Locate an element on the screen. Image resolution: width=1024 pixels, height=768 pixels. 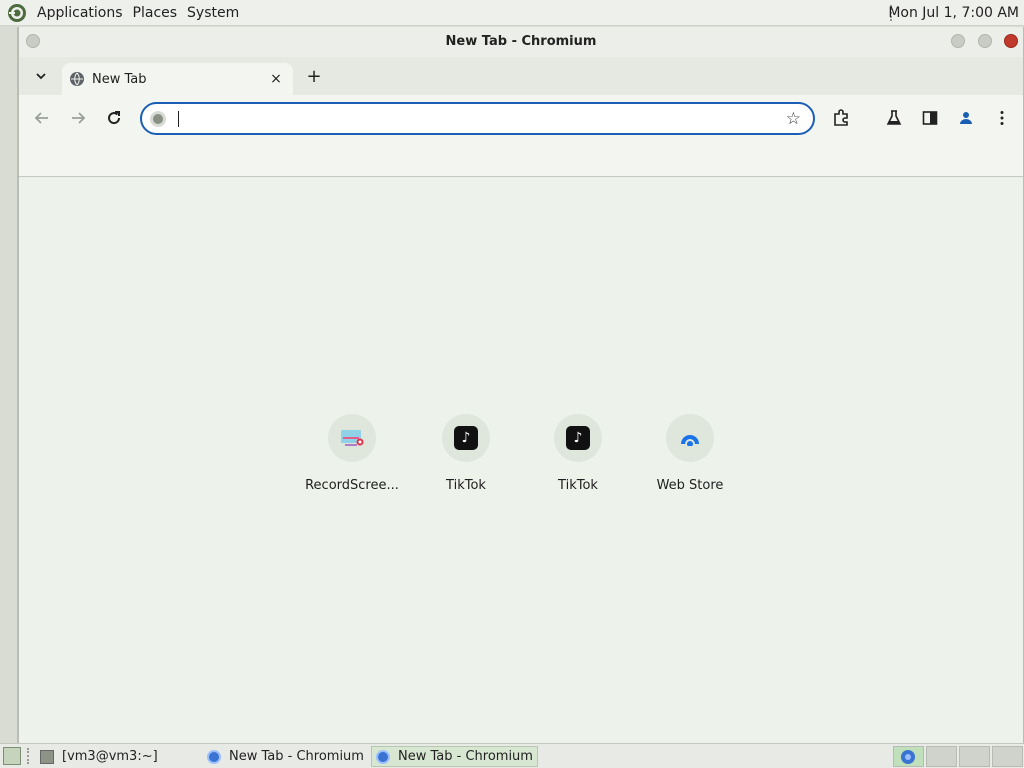
side-panel-button is located at coordinates (930, 118).